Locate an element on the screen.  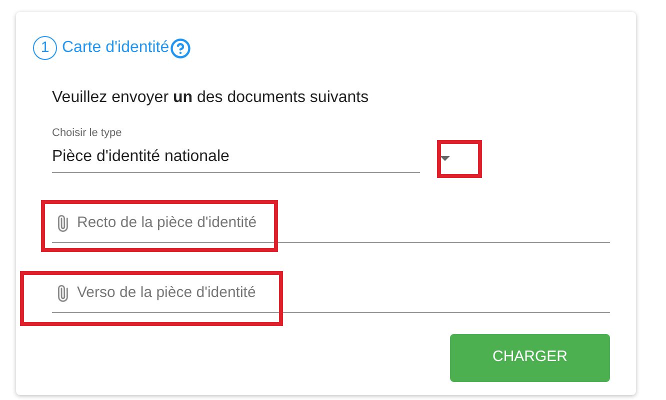
step-title: Carte d'identité is located at coordinates (116, 48).